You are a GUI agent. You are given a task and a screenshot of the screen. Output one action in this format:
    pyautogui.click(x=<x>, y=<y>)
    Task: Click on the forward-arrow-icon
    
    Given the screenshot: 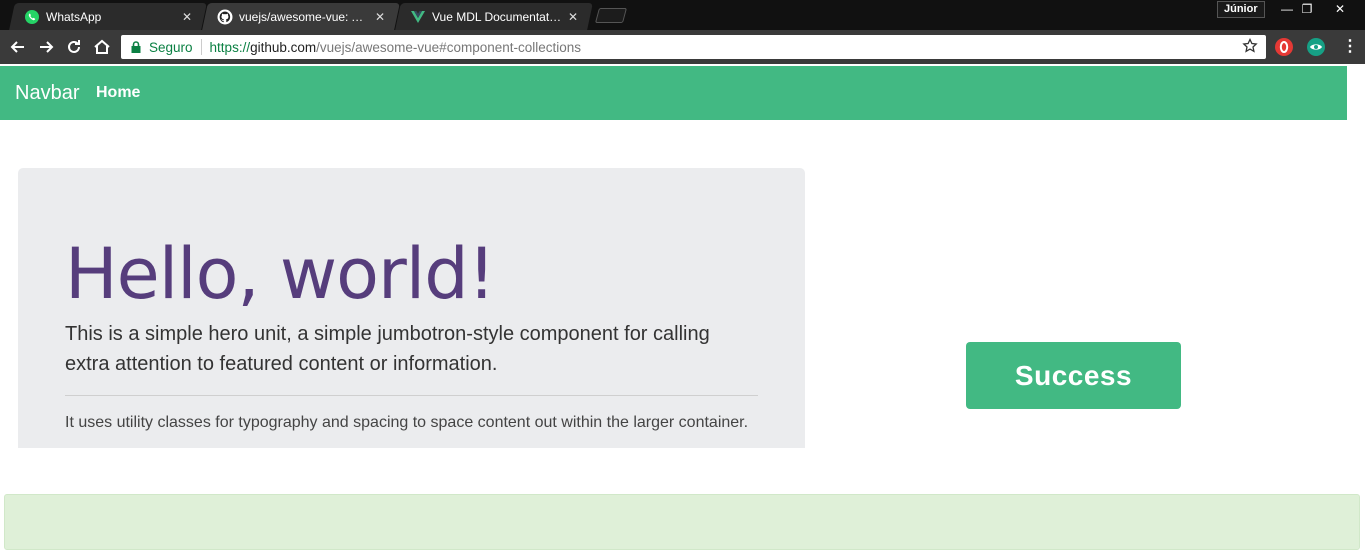 What is the action you would take?
    pyautogui.click(x=46, y=47)
    